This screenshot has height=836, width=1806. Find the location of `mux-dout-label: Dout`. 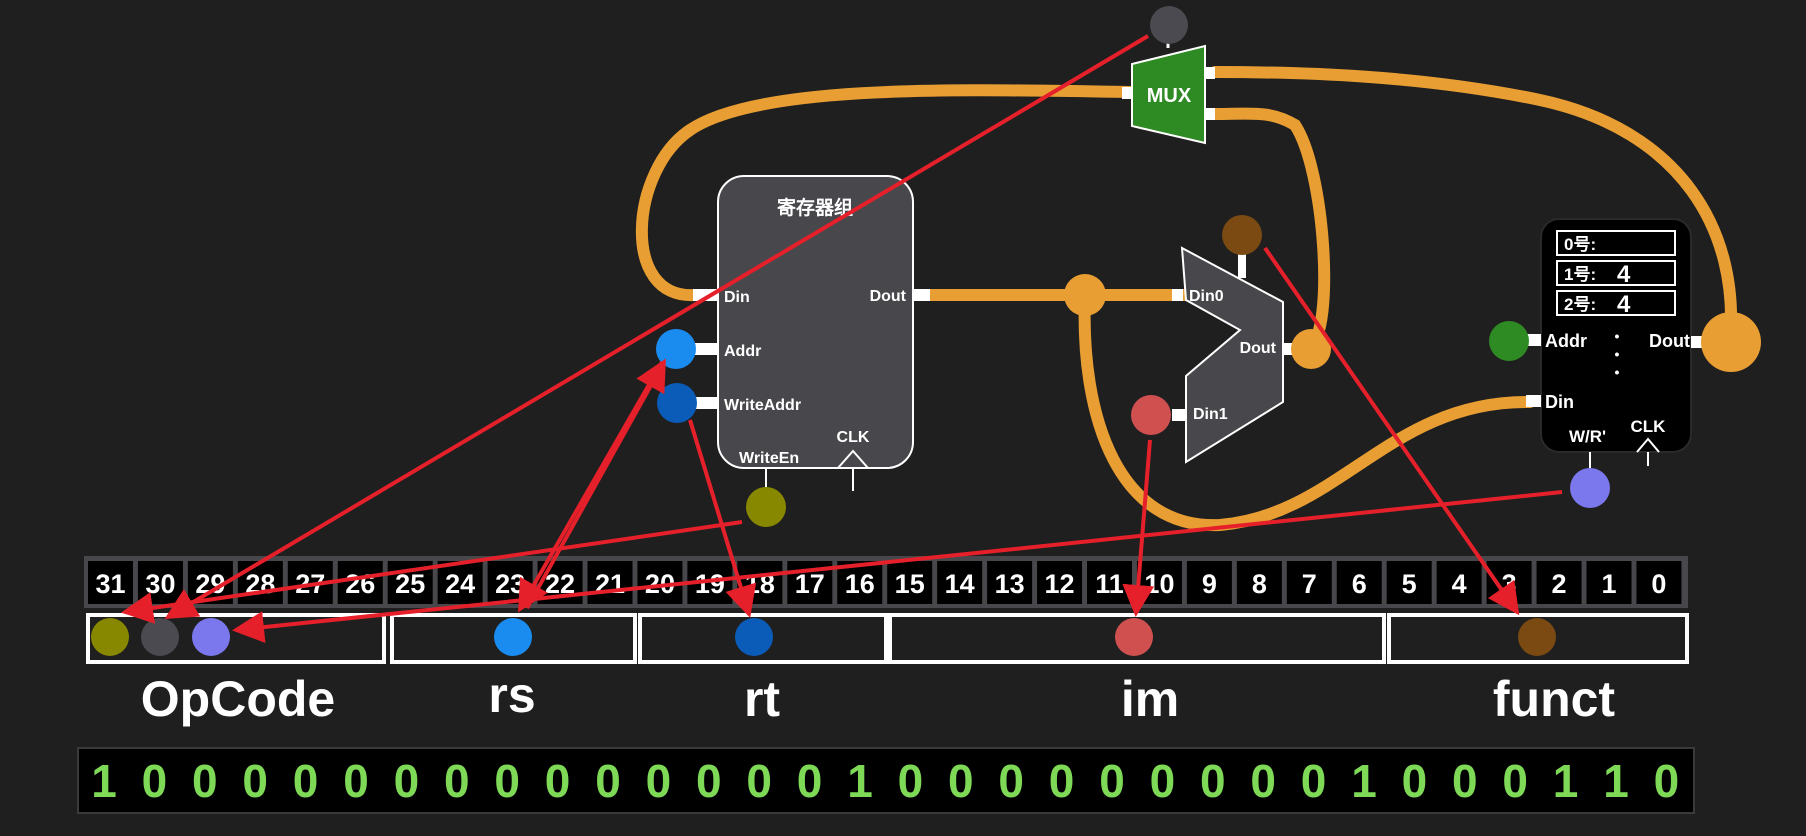

mux-dout-label: Dout is located at coordinates (1258, 348).